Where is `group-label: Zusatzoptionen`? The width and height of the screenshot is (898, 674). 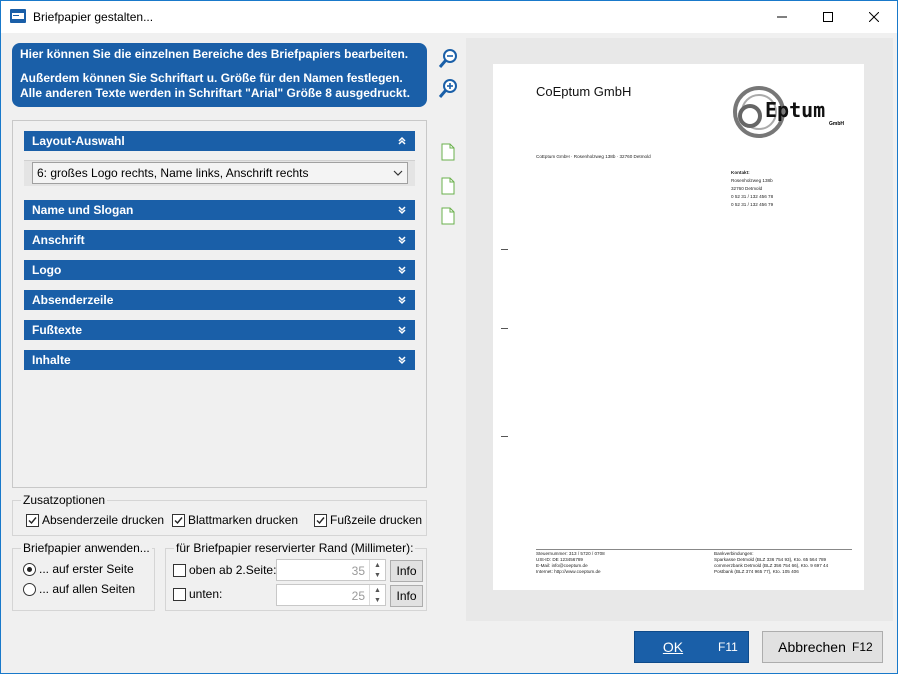 group-label: Zusatzoptionen is located at coordinates (64, 500).